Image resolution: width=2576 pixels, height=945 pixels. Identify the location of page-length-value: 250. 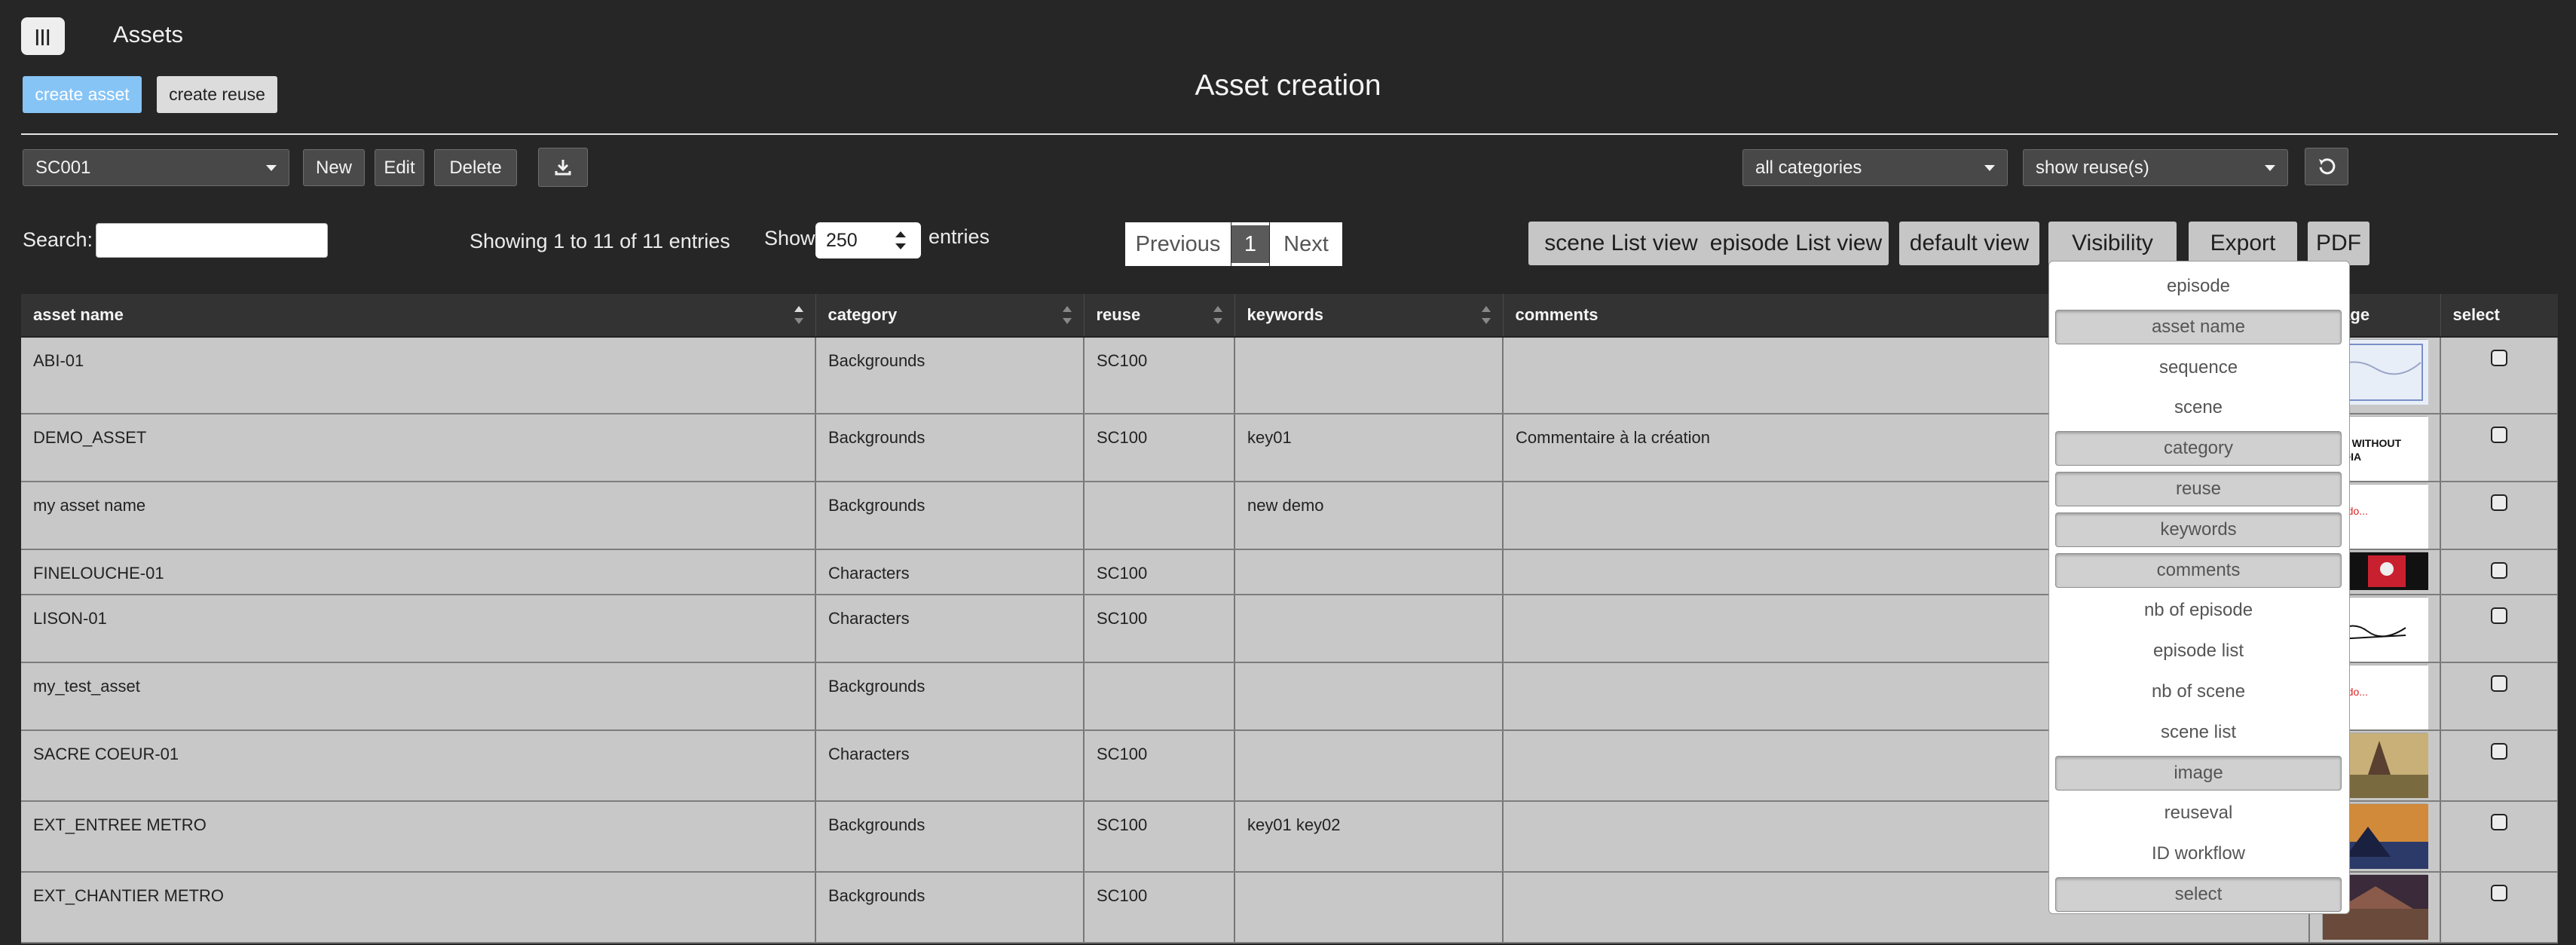
(842, 240).